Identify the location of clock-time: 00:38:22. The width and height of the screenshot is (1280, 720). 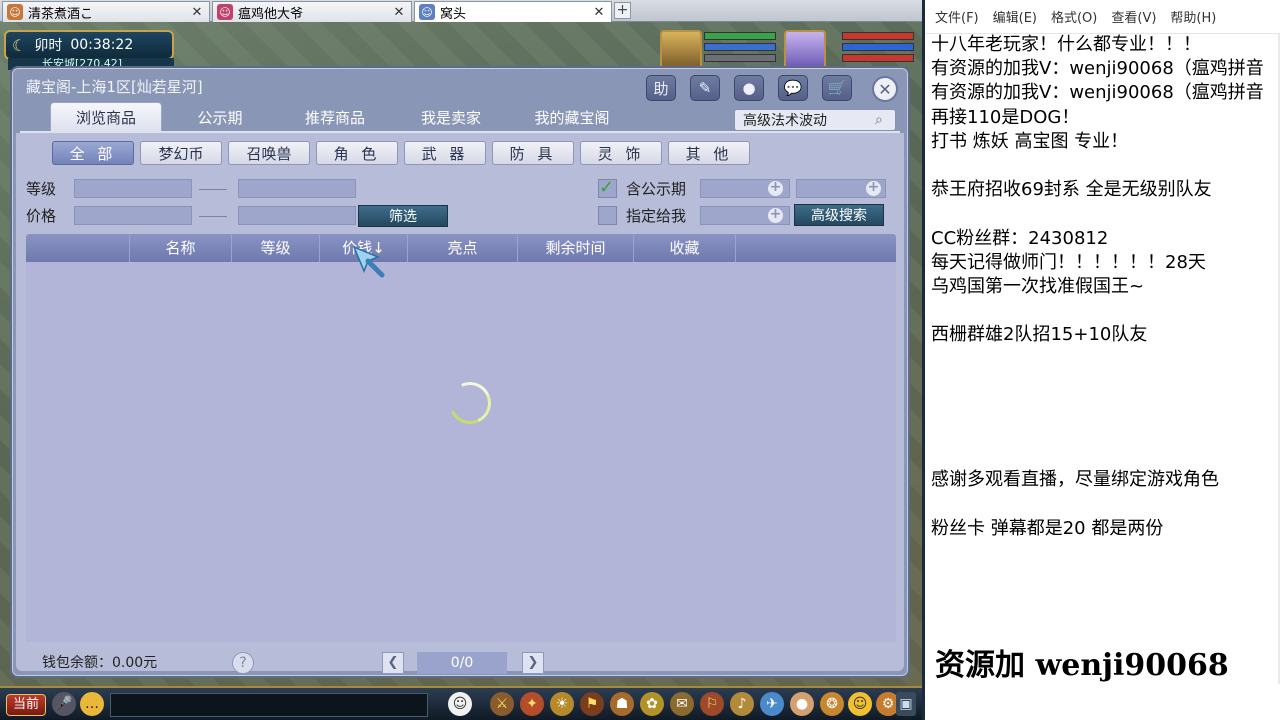
(102, 45).